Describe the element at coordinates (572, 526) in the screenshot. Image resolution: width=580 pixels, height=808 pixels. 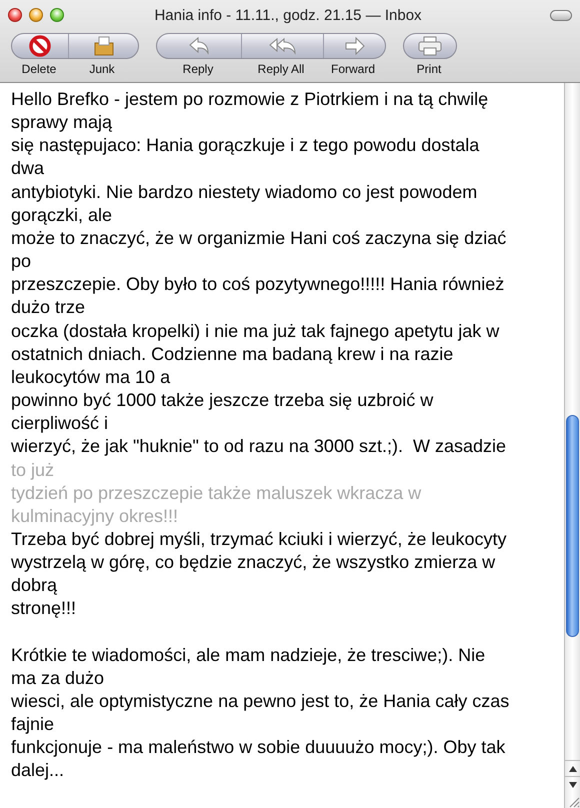
I see `scrollbar-thumb` at that location.